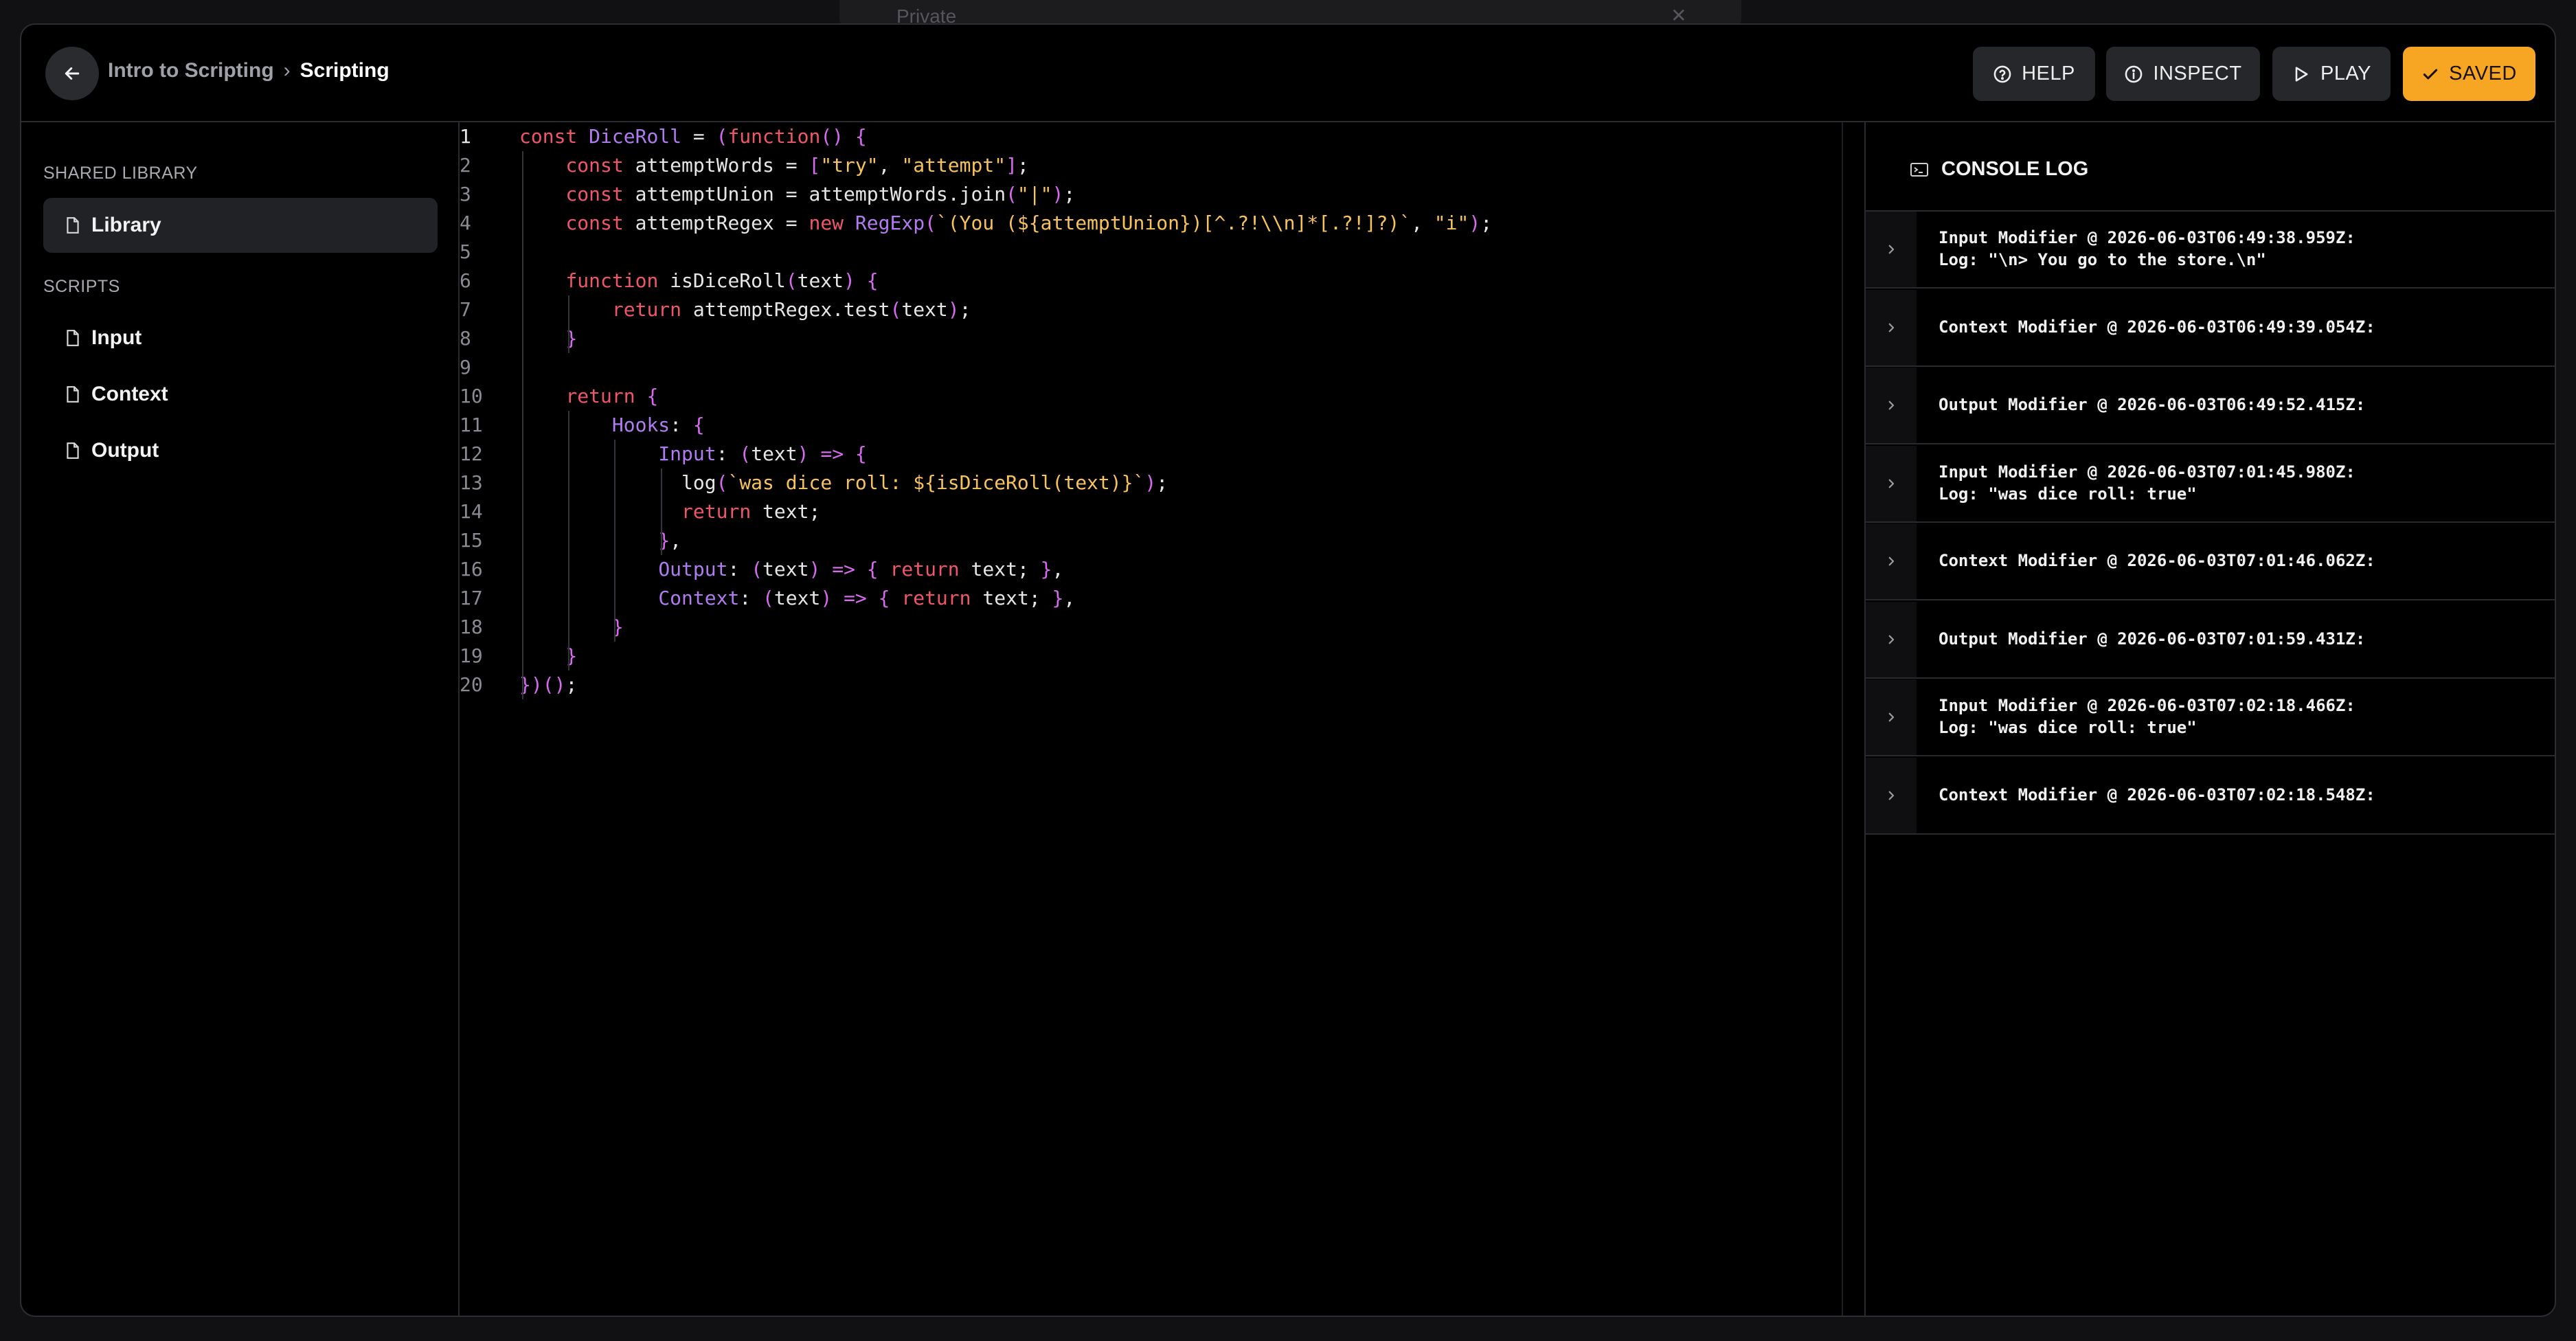 Image resolution: width=2576 pixels, height=1341 pixels. Describe the element at coordinates (471, 396) in the screenshot. I see `line-number: 10` at that location.